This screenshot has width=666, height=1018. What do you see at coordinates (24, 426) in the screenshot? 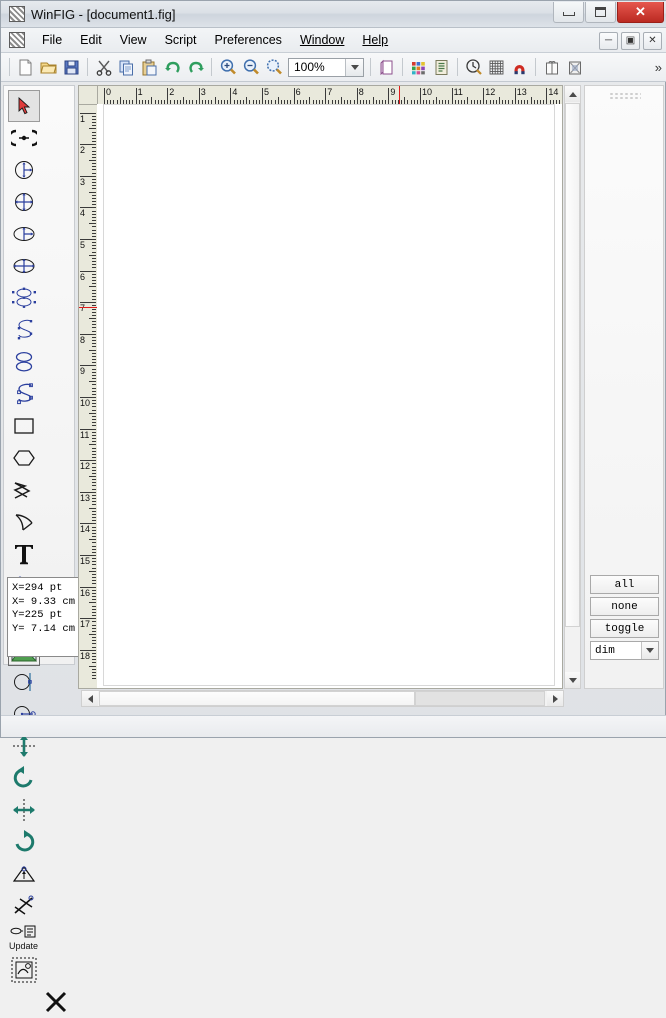
I see `tool-rectangle` at bounding box center [24, 426].